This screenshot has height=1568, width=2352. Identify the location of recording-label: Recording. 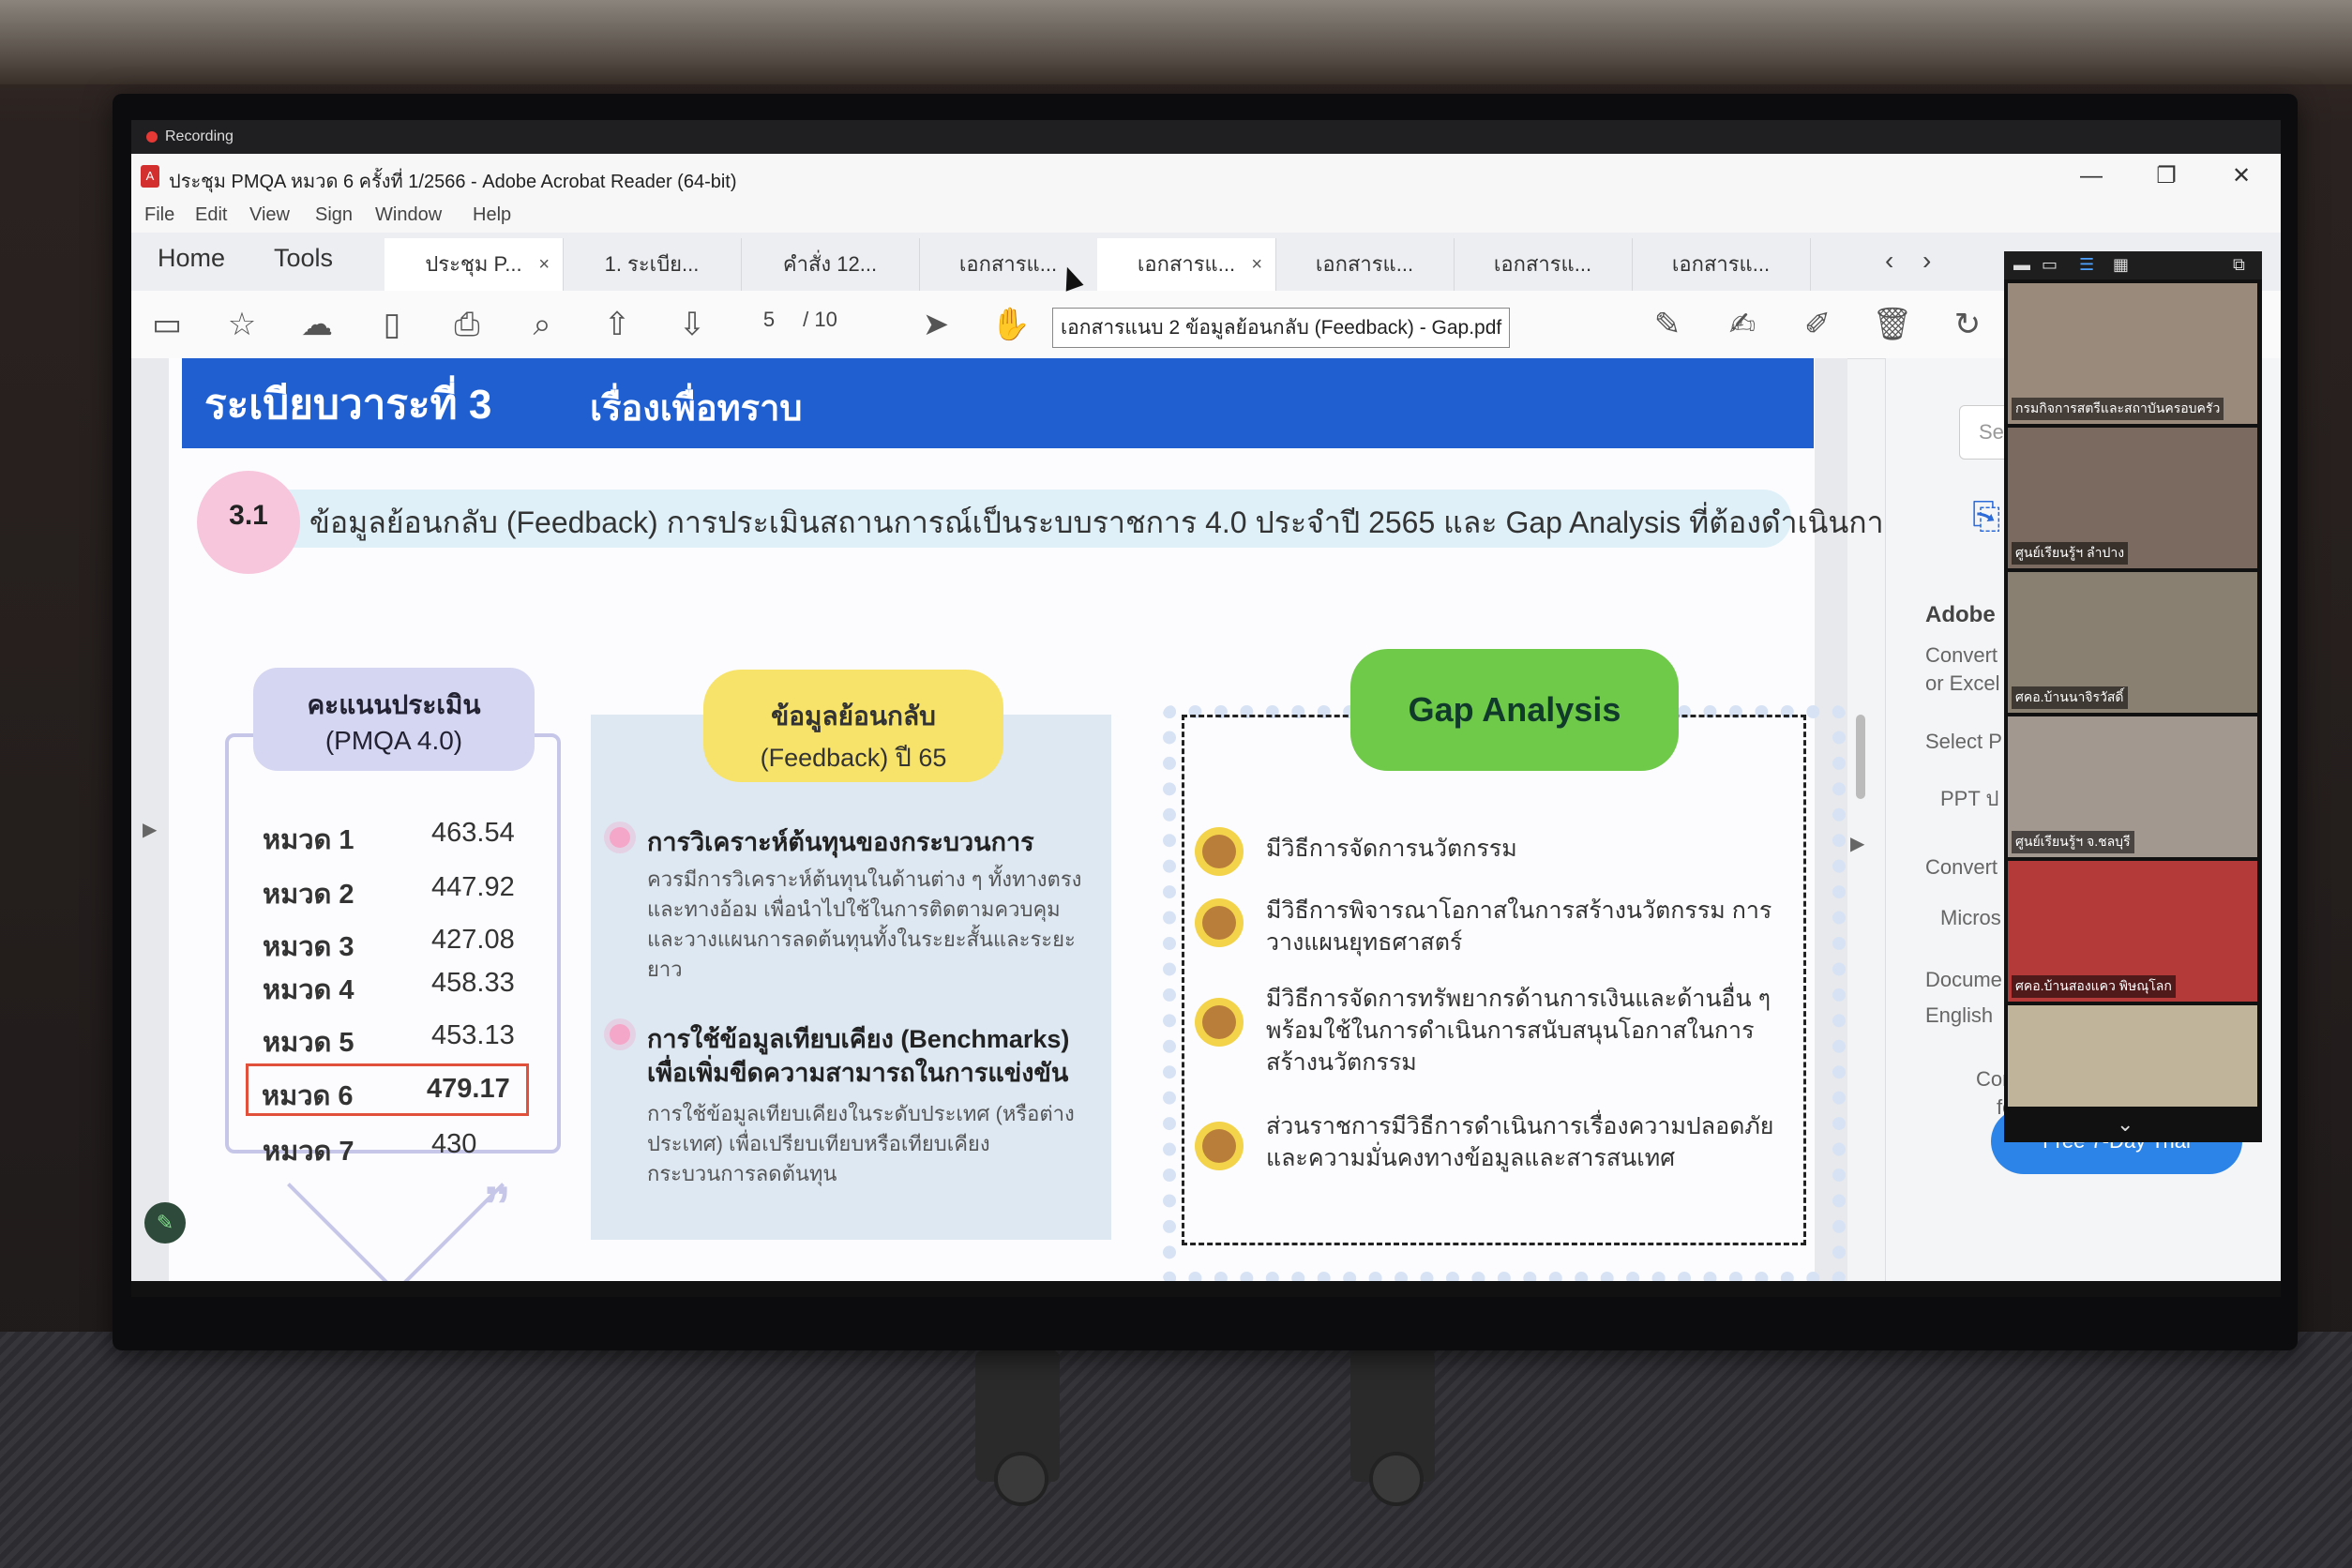
(199, 136).